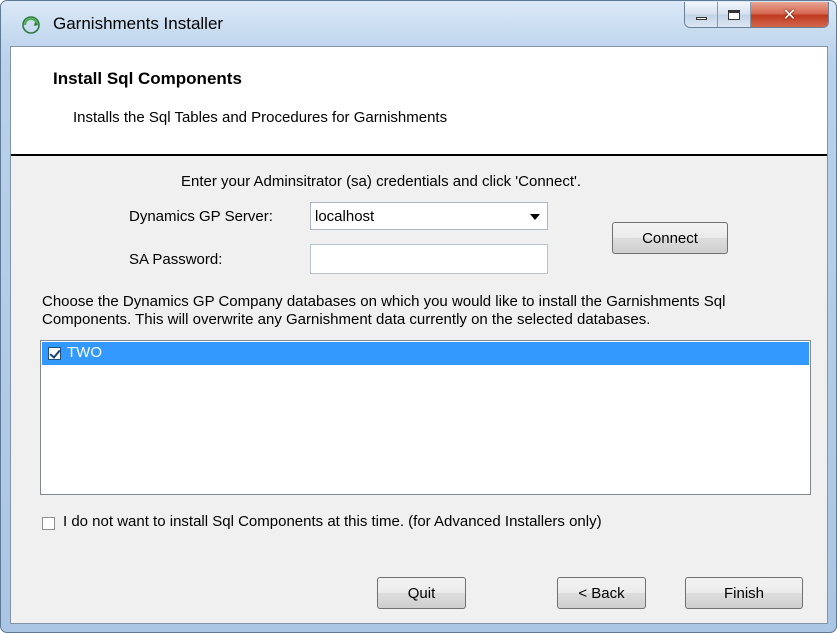 This screenshot has width=837, height=633. I want to click on connect-button: Connect, so click(670, 238).